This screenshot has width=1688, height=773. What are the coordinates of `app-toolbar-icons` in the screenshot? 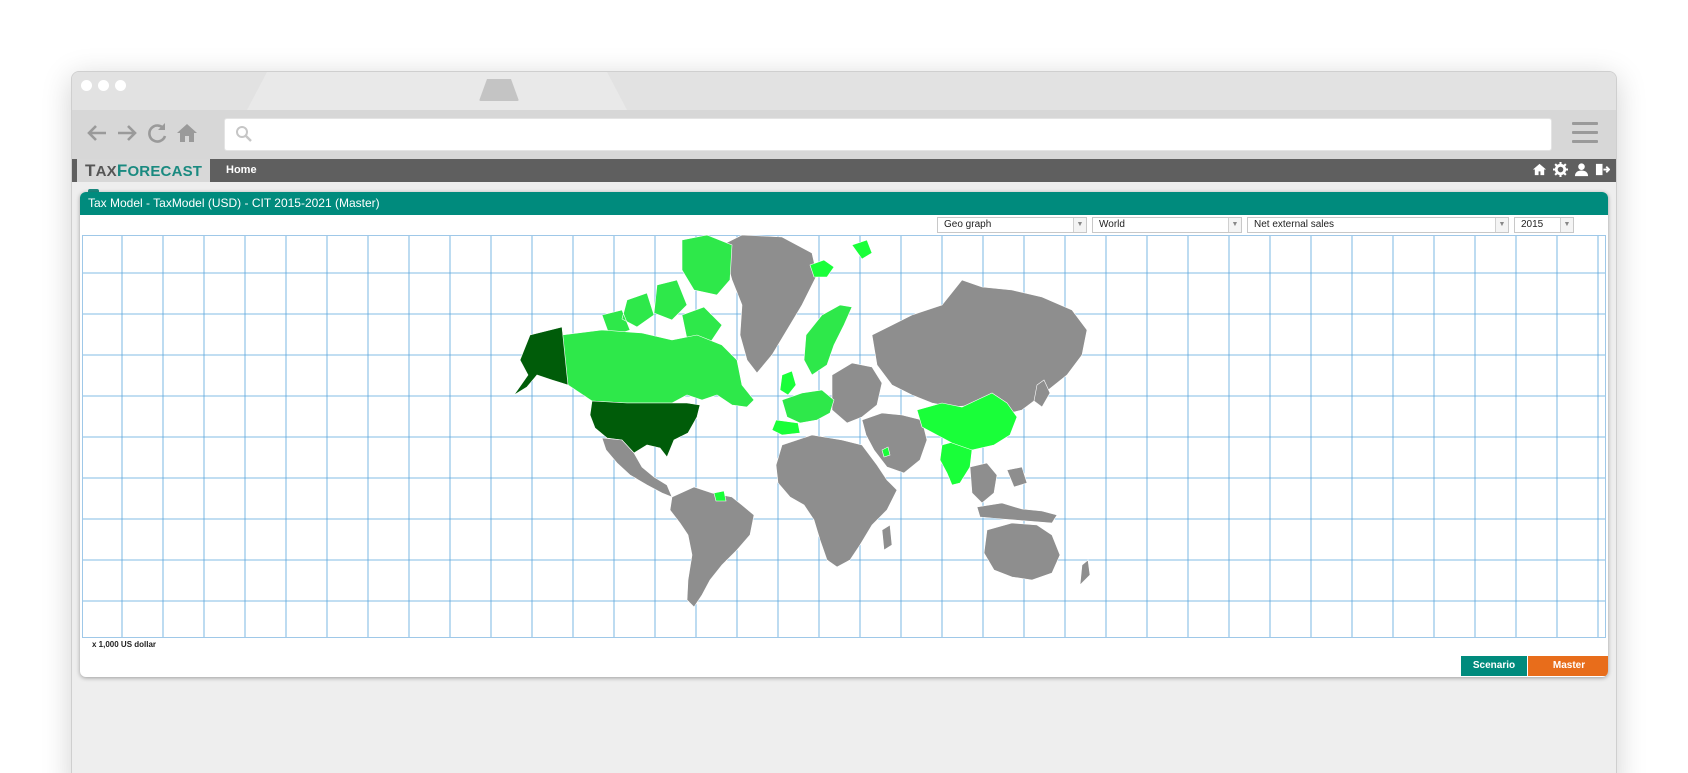 It's located at (1571, 170).